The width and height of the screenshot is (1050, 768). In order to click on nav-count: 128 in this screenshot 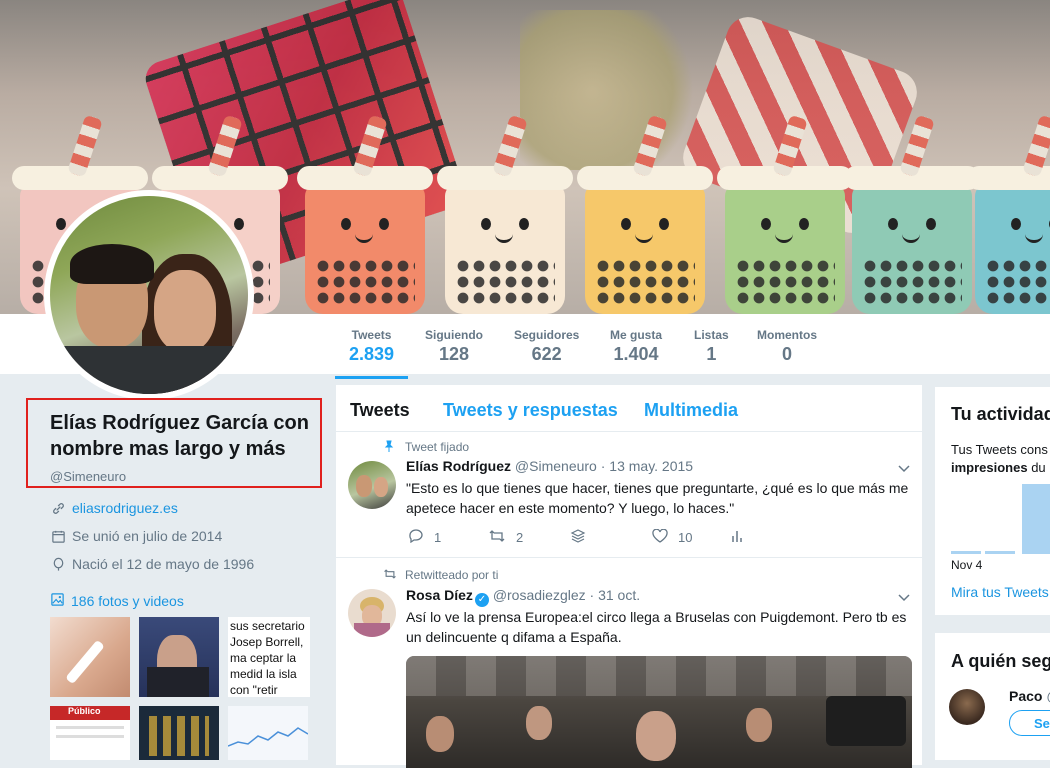, I will do `click(454, 354)`.